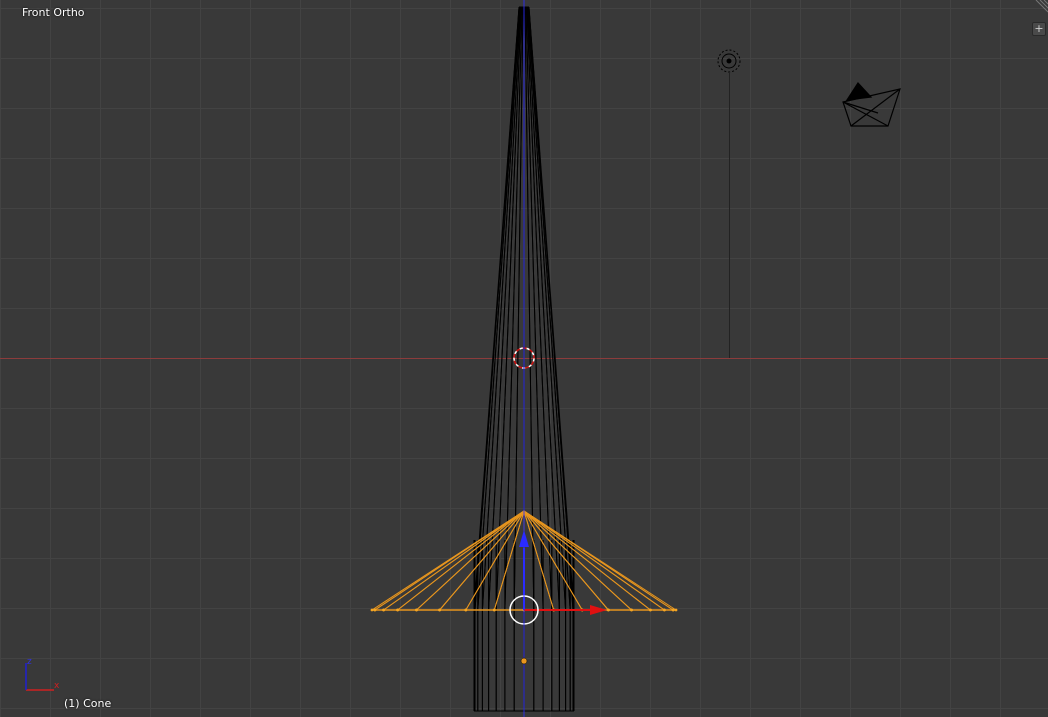  What do you see at coordinates (42, 674) in the screenshot?
I see `axis-gizmo: x z` at bounding box center [42, 674].